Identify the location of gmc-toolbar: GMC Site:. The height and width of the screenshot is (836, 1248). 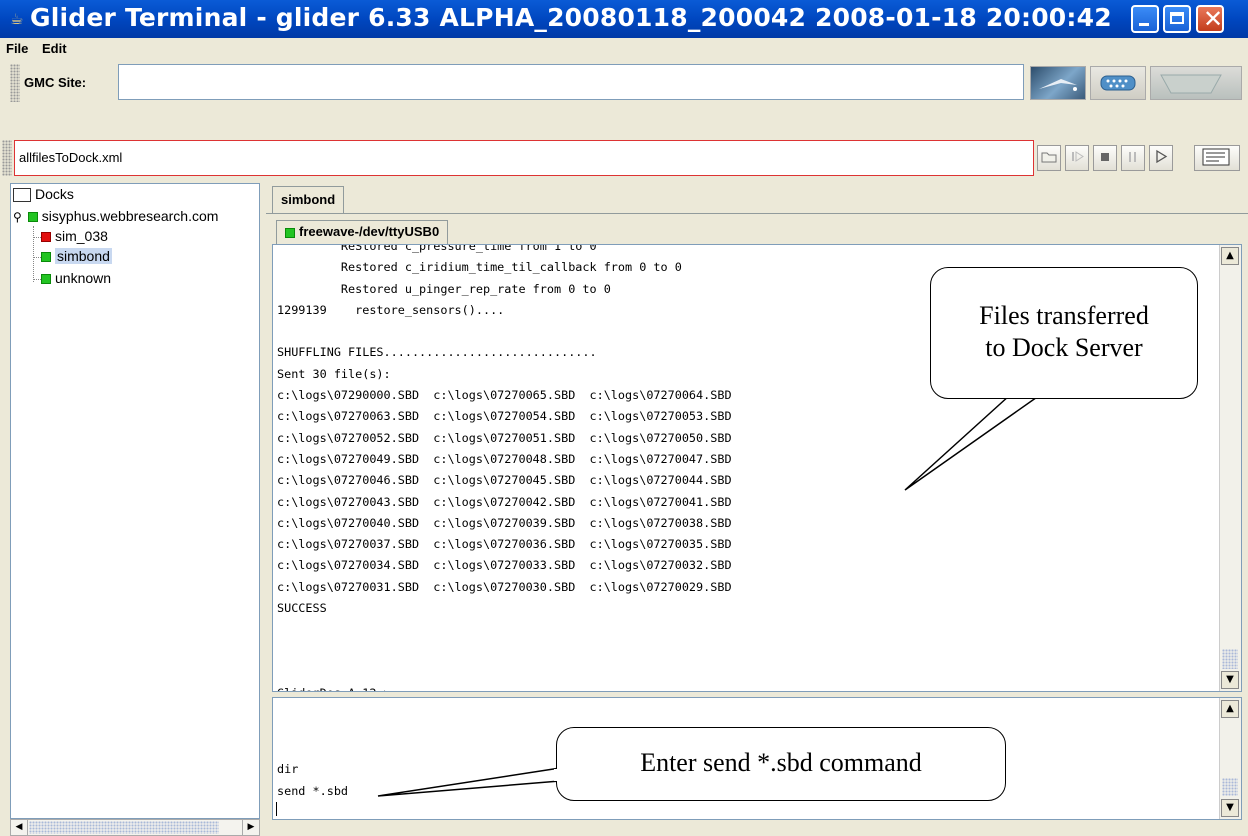
(624, 83).